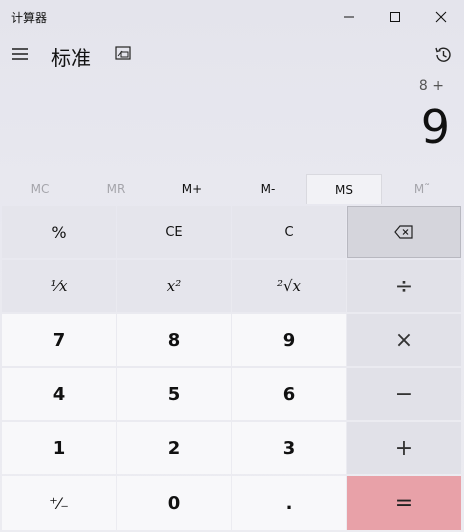 Image resolution: width=464 pixels, height=532 pixels. I want to click on history-button, so click(443, 55).